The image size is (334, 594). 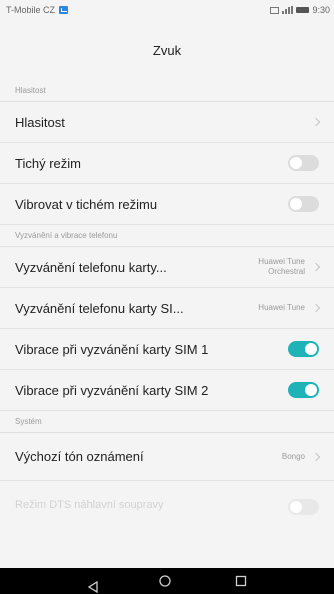 I want to click on carrier-label: T-Mobile CZ, so click(x=31, y=10).